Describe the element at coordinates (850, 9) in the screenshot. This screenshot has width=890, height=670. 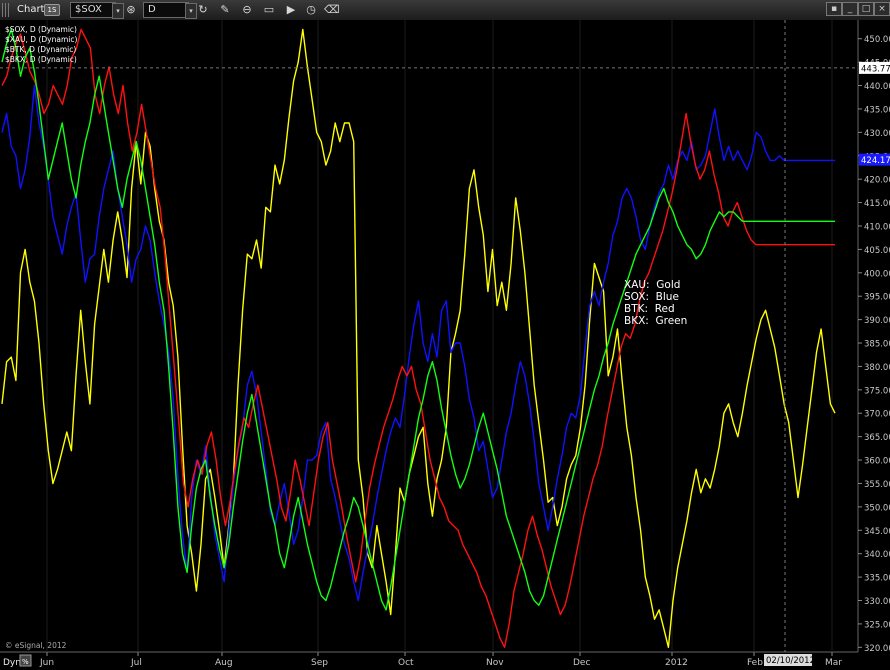
I see `minimize-button: _` at that location.